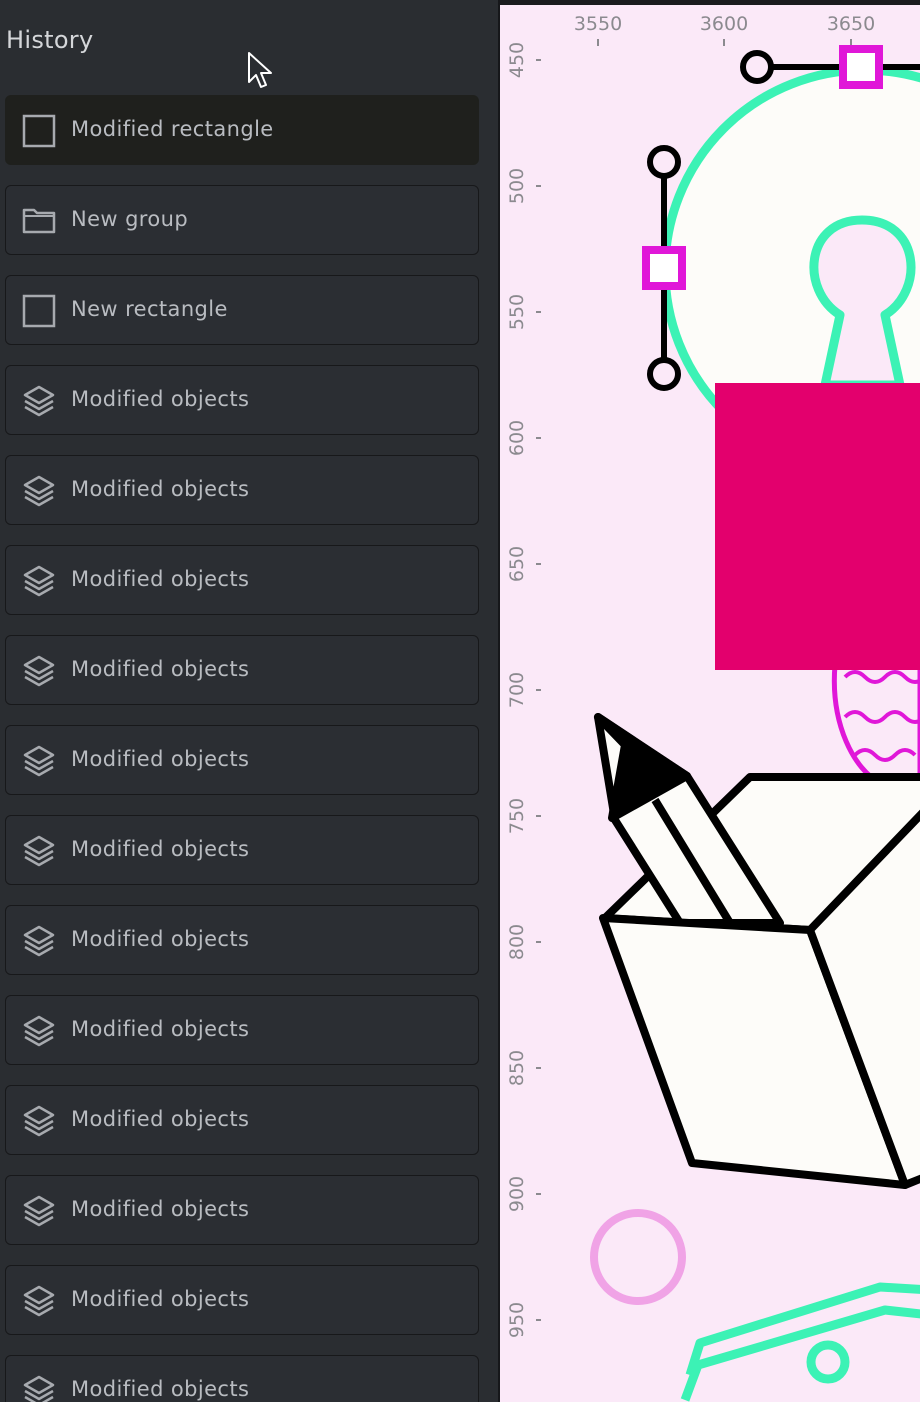  What do you see at coordinates (598, 24) in the screenshot?
I see `ruler-tick-label: 3550` at bounding box center [598, 24].